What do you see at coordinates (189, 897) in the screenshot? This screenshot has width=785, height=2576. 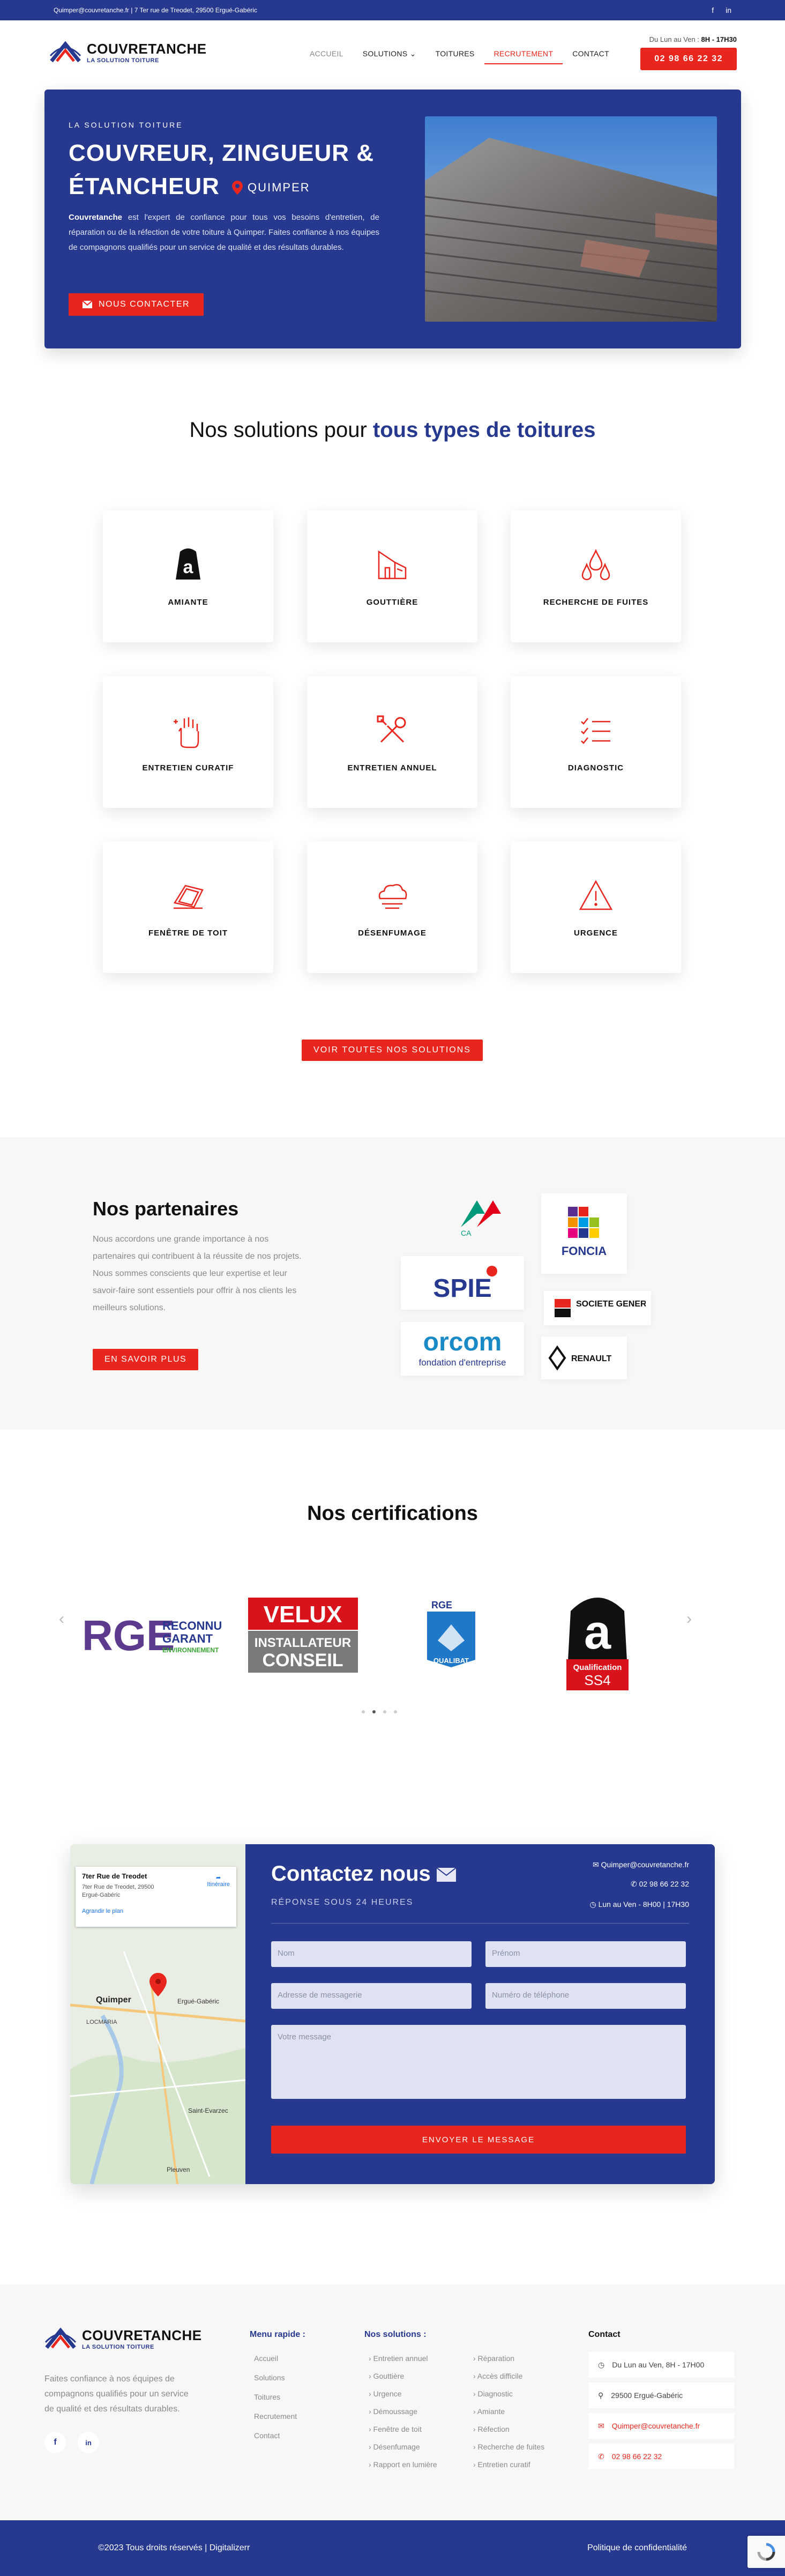 I see `roof-window-icon` at bounding box center [189, 897].